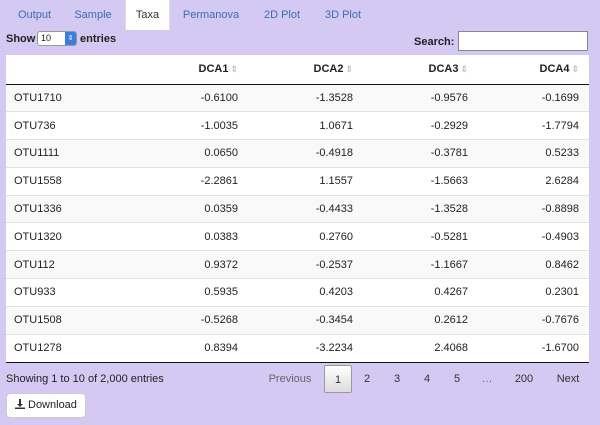 The width and height of the screenshot is (600, 425). Describe the element at coordinates (434, 42) in the screenshot. I see `search-label: Search:` at that location.